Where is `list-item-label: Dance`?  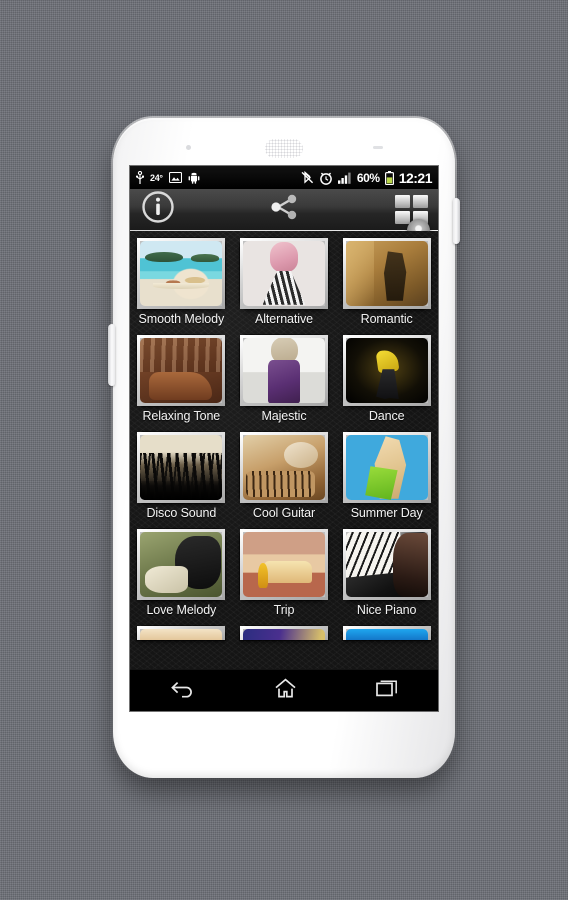
list-item-label: Dance is located at coordinates (386, 416).